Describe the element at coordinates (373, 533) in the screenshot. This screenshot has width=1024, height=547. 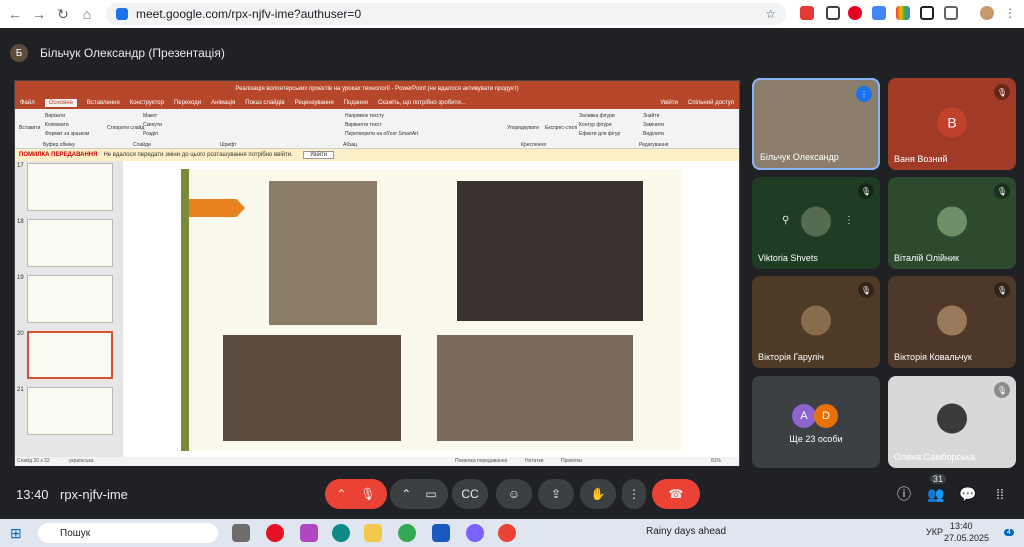
I see `file-explorer-icon` at that location.